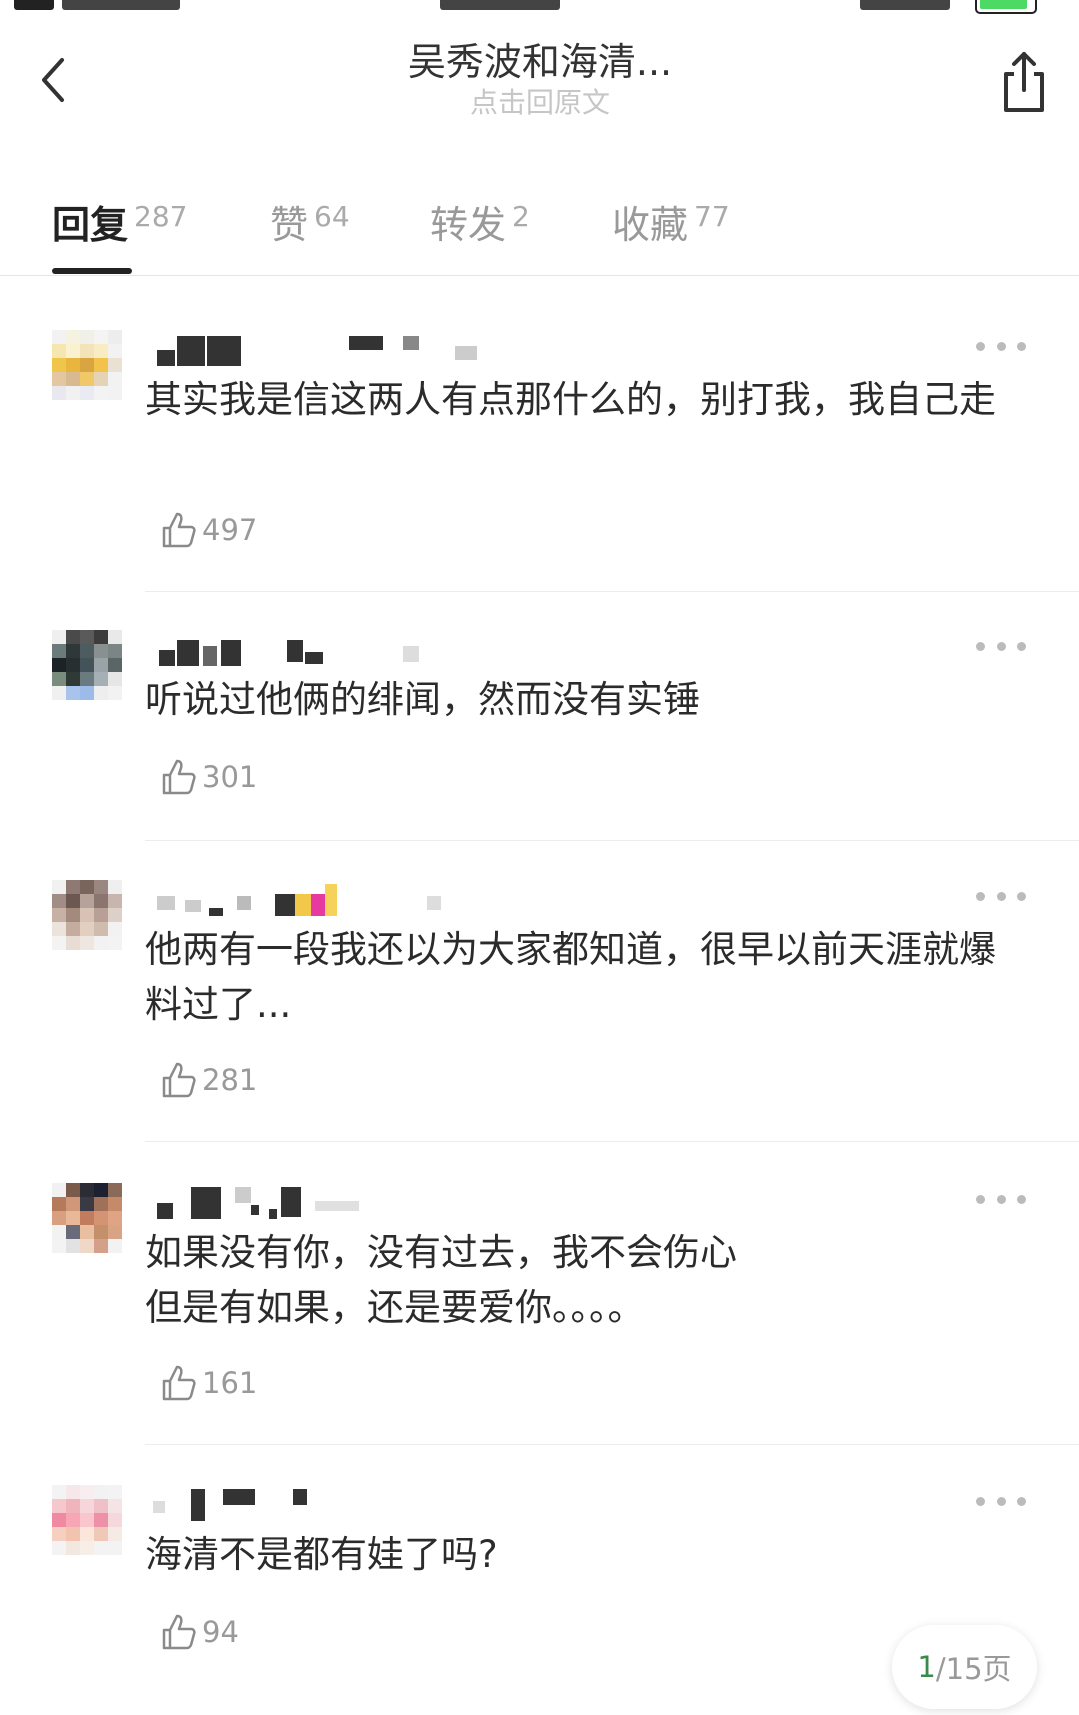 This screenshot has width=1079, height=1715. Describe the element at coordinates (310, 221) in the screenshot. I see `tab-likes: 赞 64` at that location.